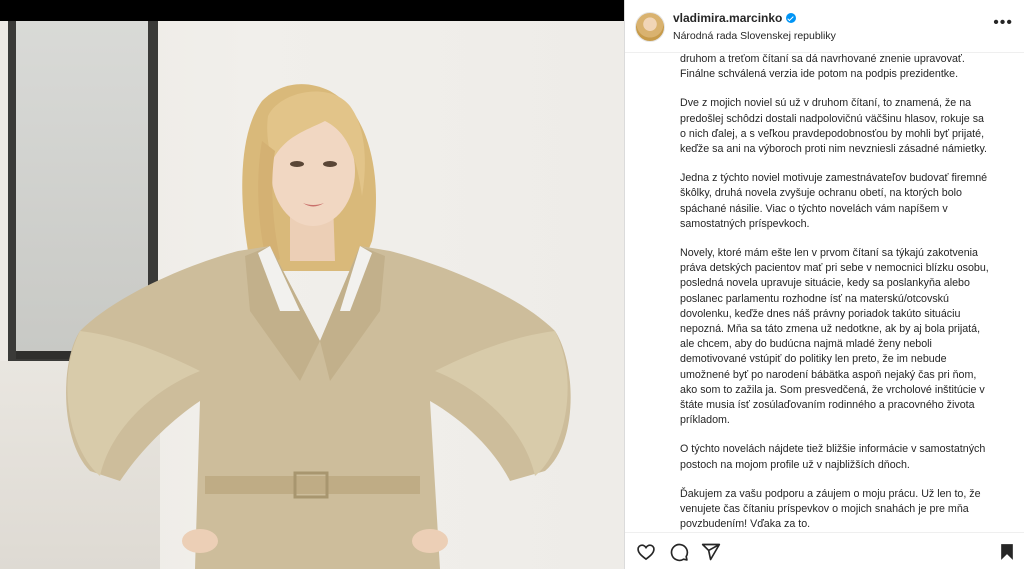  I want to click on bookmark-icon, so click(1007, 552).